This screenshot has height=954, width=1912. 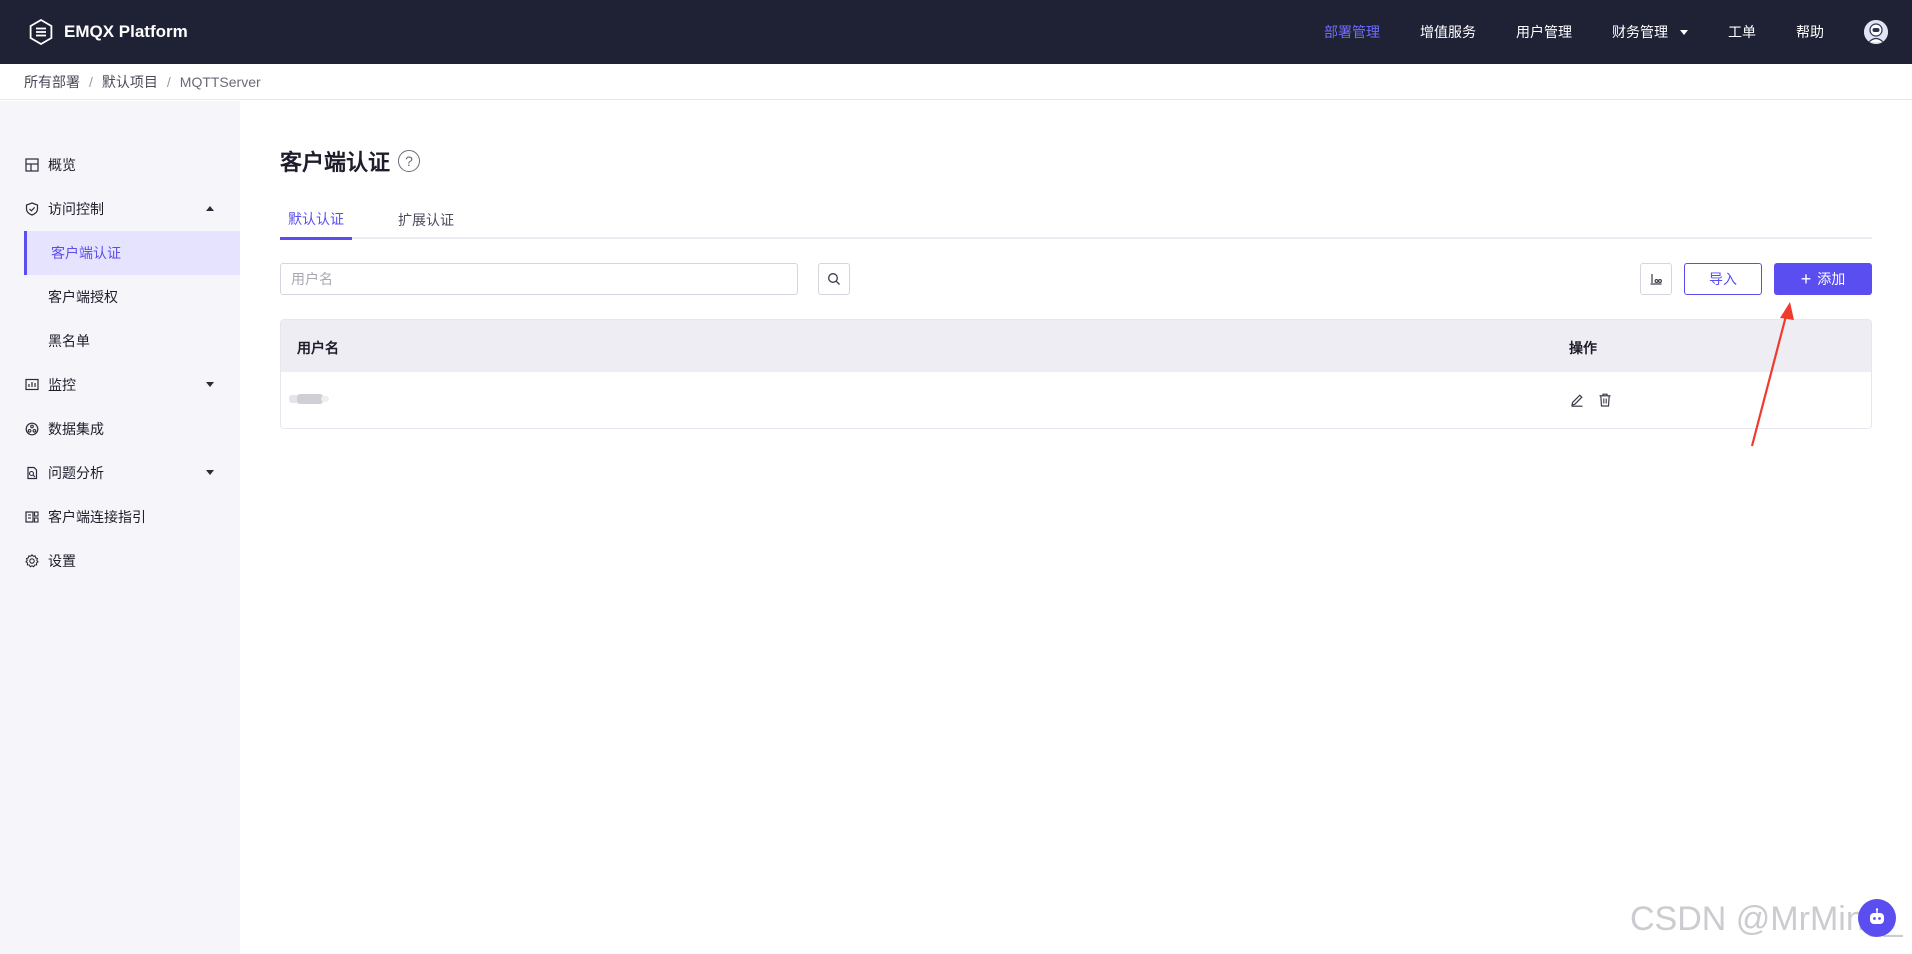 What do you see at coordinates (62, 165) in the screenshot?
I see `sidebar-item-label: 概览` at bounding box center [62, 165].